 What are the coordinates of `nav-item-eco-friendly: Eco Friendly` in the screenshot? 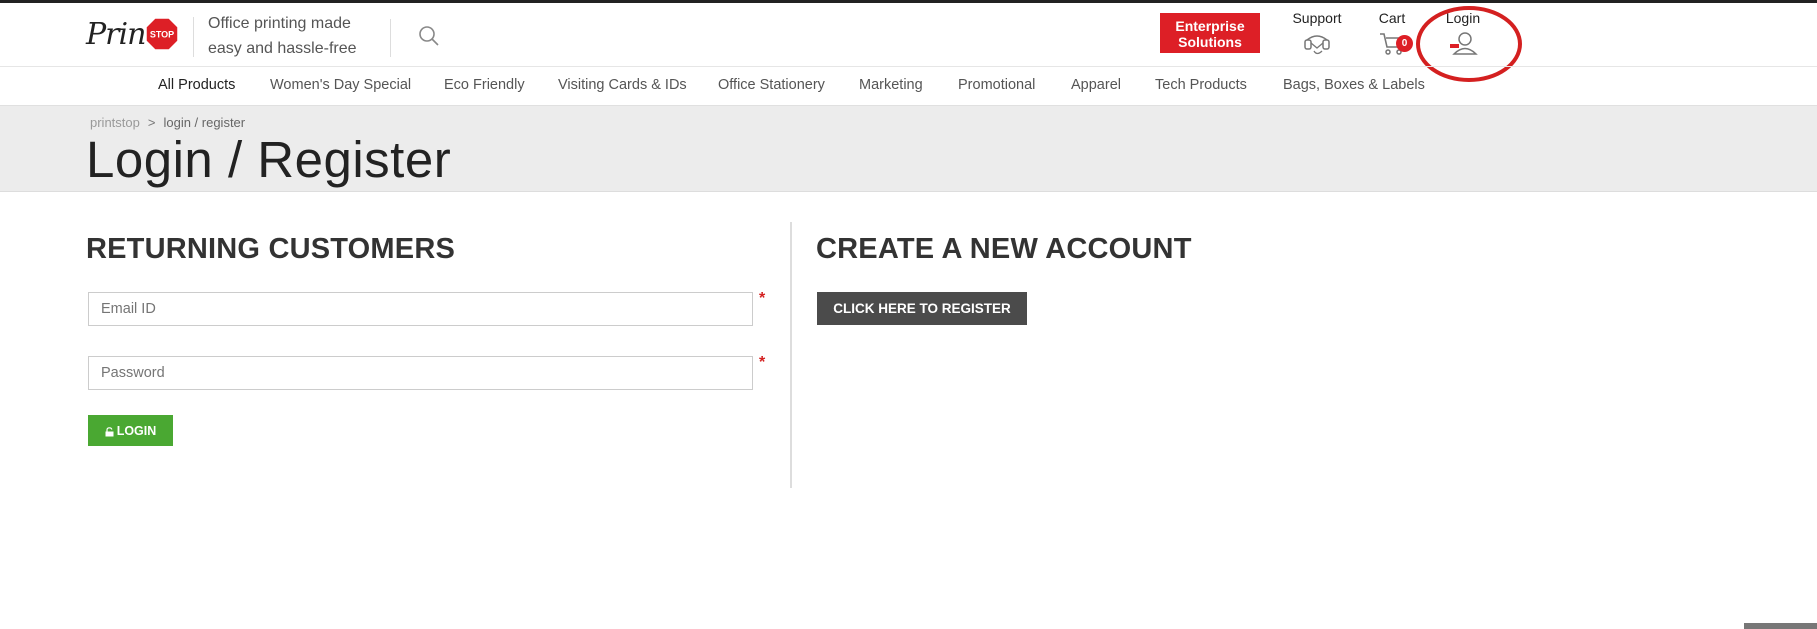 It's located at (484, 85).